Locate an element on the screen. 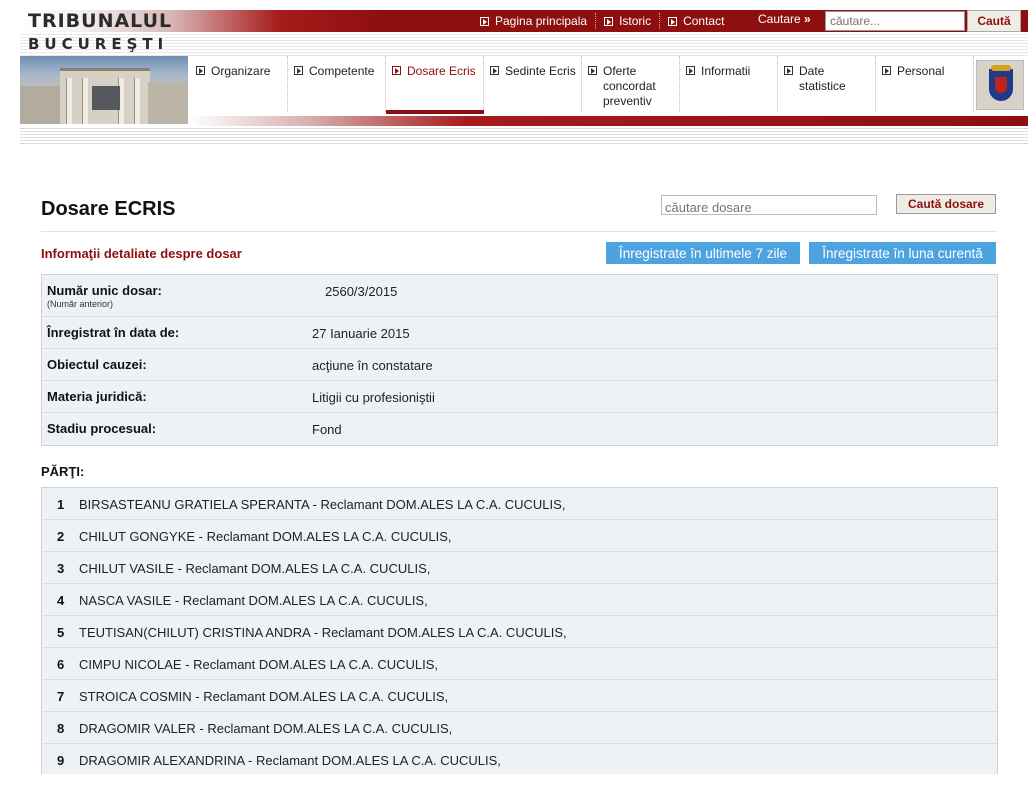  party-number: 5 is located at coordinates (61, 632).